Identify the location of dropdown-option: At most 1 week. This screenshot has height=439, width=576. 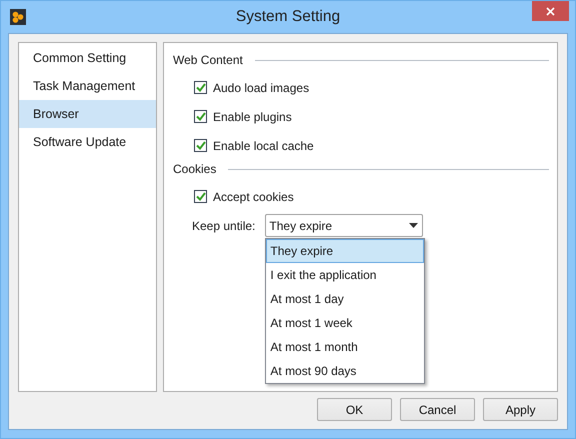
(345, 323).